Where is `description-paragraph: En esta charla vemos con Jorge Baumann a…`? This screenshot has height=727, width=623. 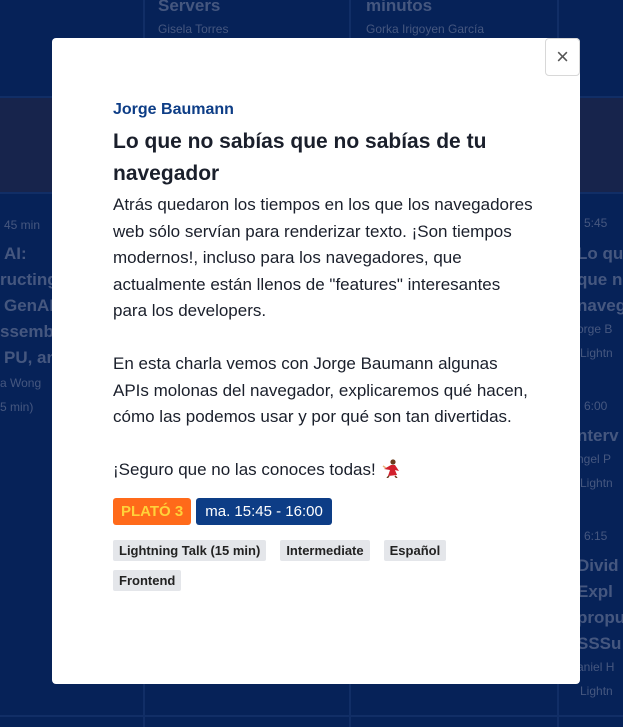
description-paragraph: En esta charla vemos con Jorge Baumann a… is located at coordinates (320, 390).